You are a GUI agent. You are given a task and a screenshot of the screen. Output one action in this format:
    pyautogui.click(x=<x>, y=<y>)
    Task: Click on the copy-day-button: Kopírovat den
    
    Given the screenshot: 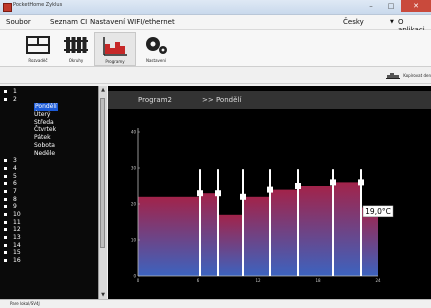 What is the action you would take?
    pyautogui.click(x=408, y=75)
    